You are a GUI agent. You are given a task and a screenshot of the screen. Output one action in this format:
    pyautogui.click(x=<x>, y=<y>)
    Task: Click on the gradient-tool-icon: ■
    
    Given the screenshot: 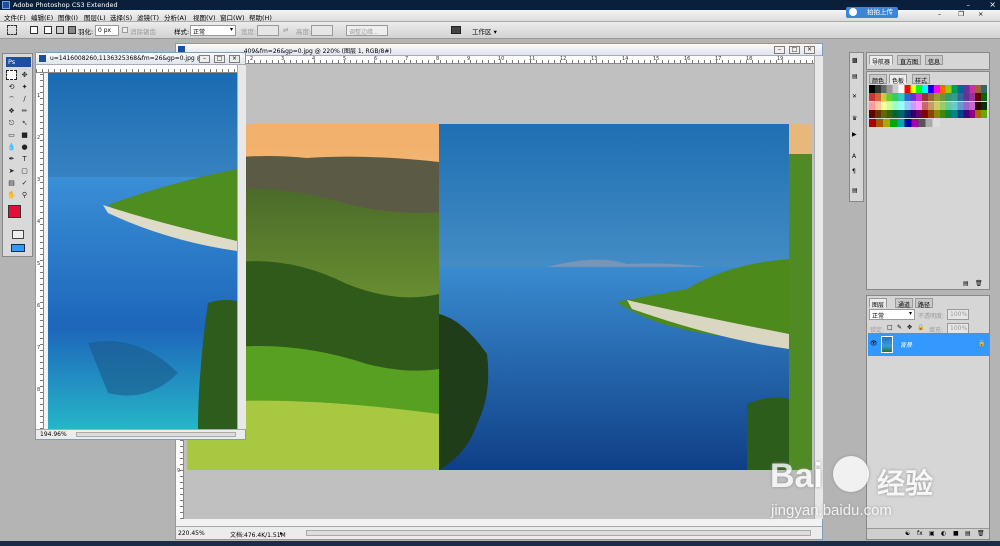 What is the action you would take?
    pyautogui.click(x=24, y=135)
    